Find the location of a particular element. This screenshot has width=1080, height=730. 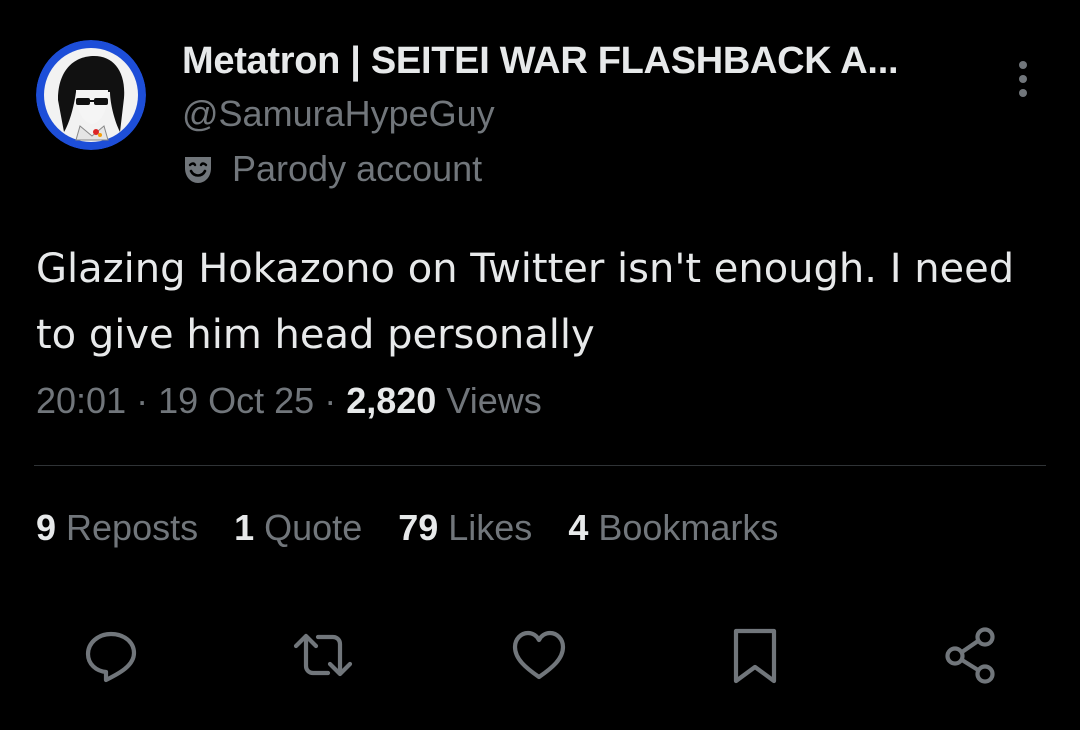

avatar is located at coordinates (91, 95).